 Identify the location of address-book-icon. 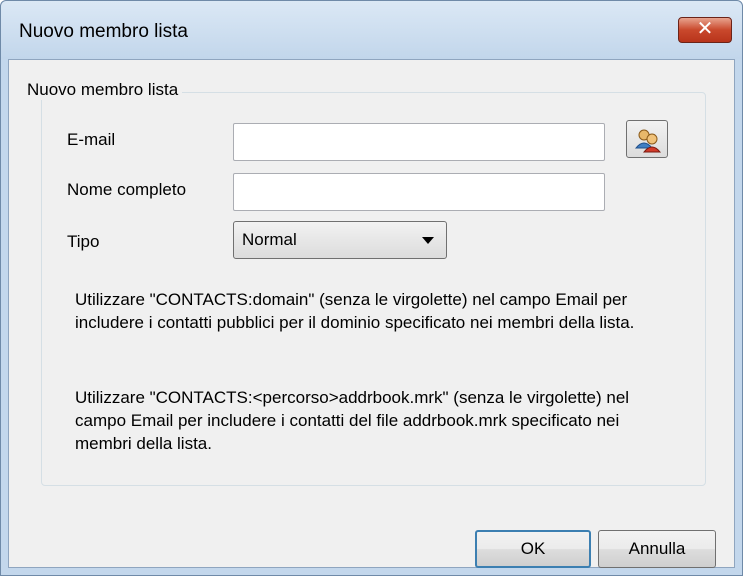
(648, 141).